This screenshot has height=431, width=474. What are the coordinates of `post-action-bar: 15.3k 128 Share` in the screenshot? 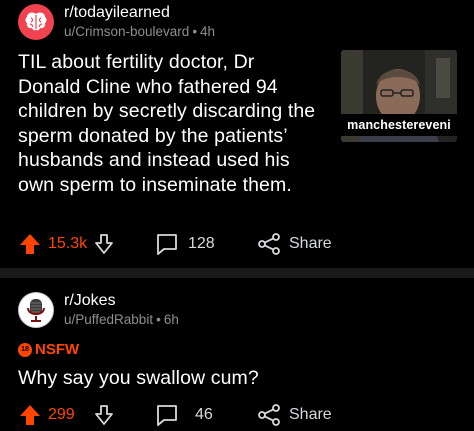 It's located at (237, 244).